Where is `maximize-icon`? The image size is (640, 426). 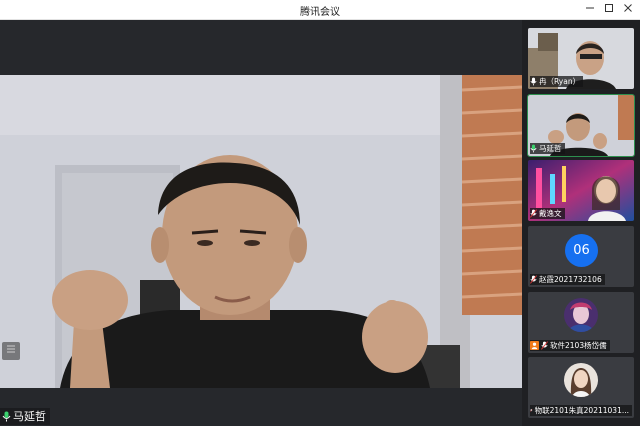
maximize-icon is located at coordinates (609, 8).